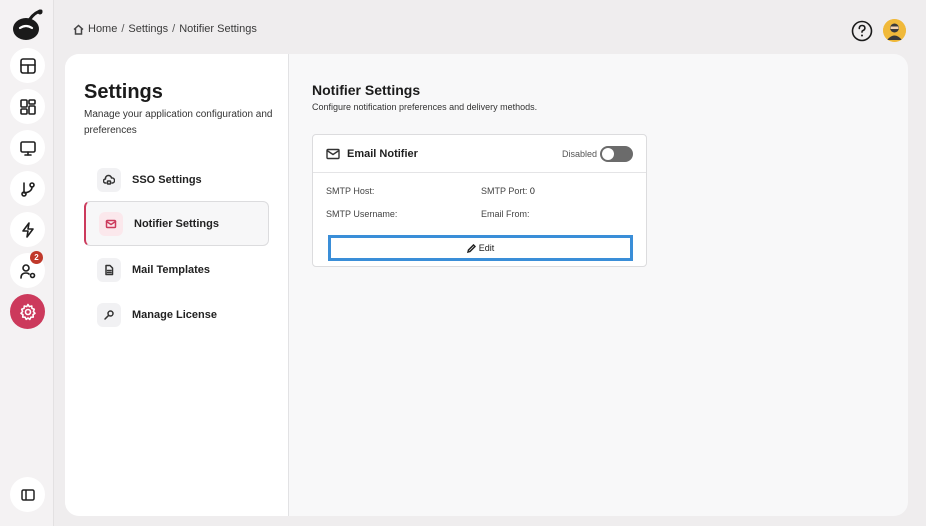  I want to click on nav-item-label: SSO Settings, so click(167, 179).